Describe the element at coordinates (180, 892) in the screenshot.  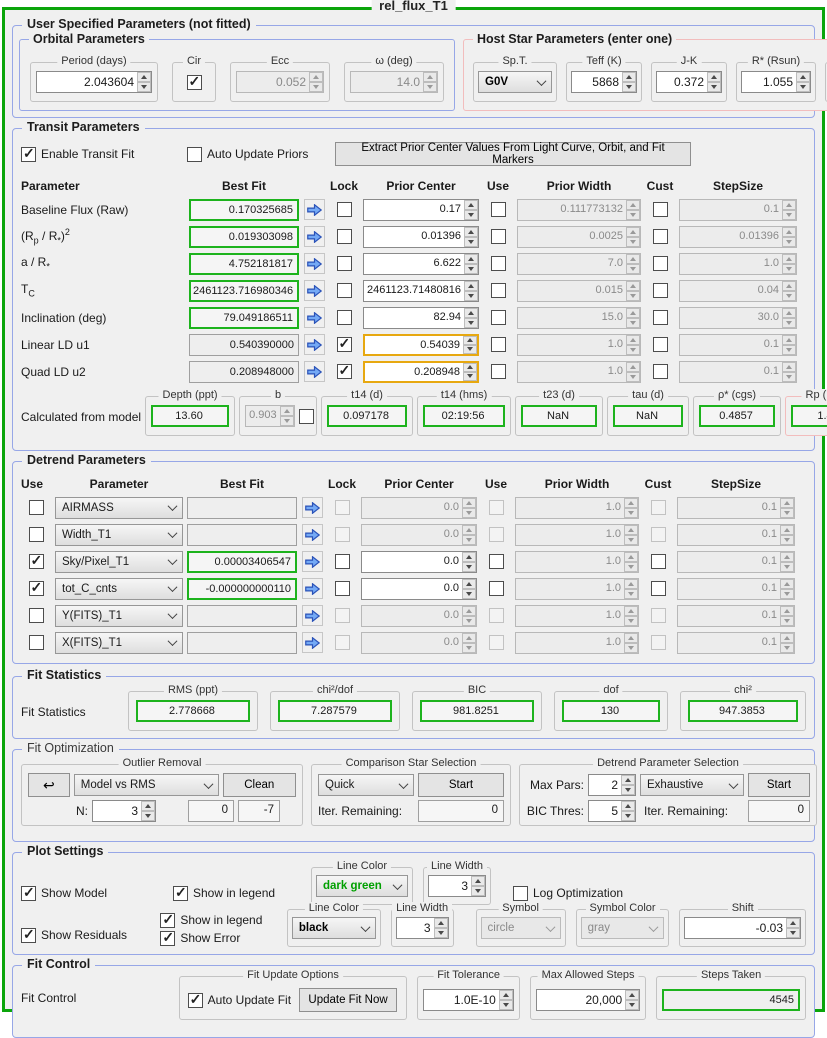
I see `show-model-in-legend-checkbox` at that location.